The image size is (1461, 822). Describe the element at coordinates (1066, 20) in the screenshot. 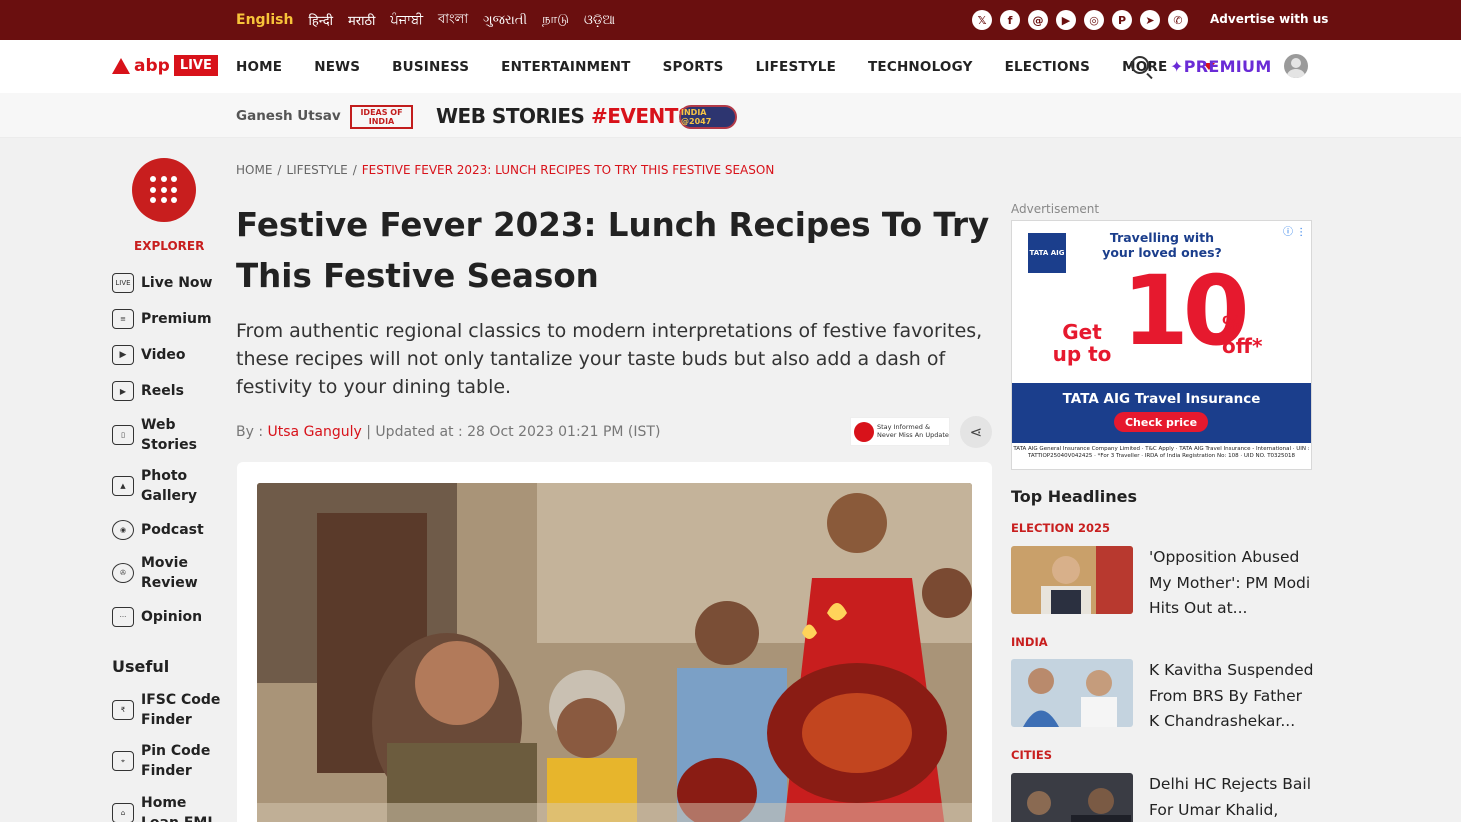

I see `youtube-icon: ▶` at that location.